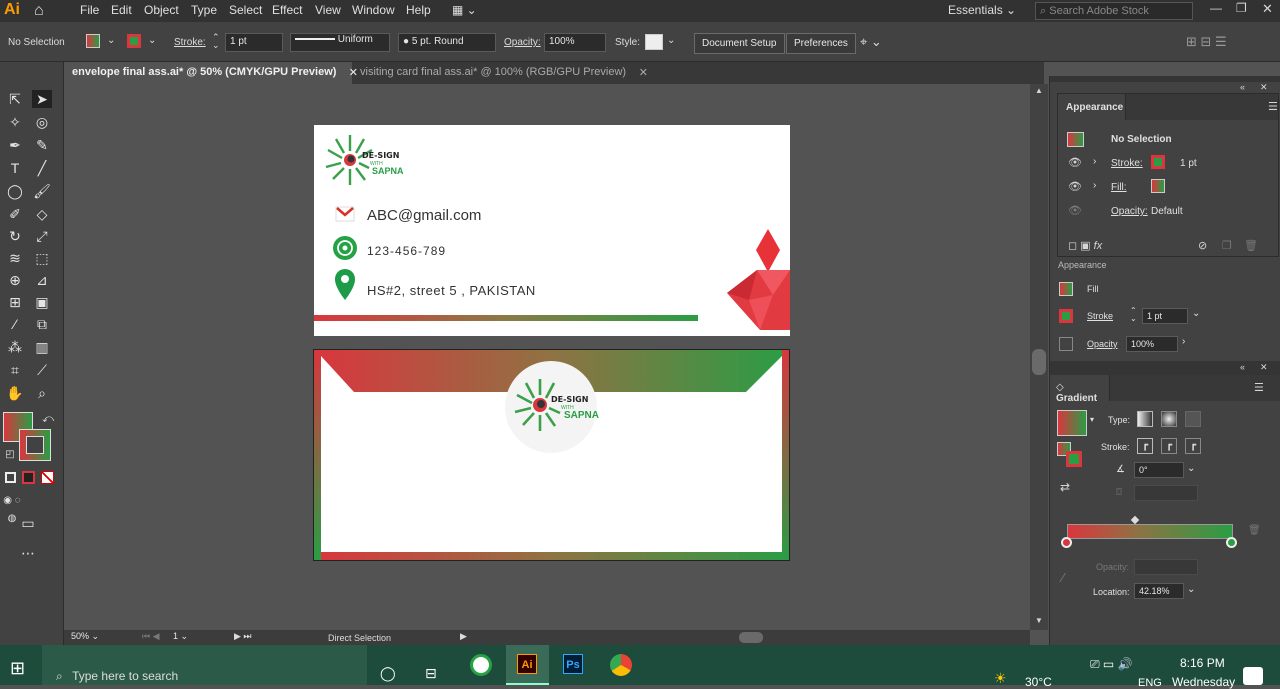 The width and height of the screenshot is (1280, 689). Describe the element at coordinates (1092, 107) in the screenshot. I see `tab-appearance: Appearance` at that location.